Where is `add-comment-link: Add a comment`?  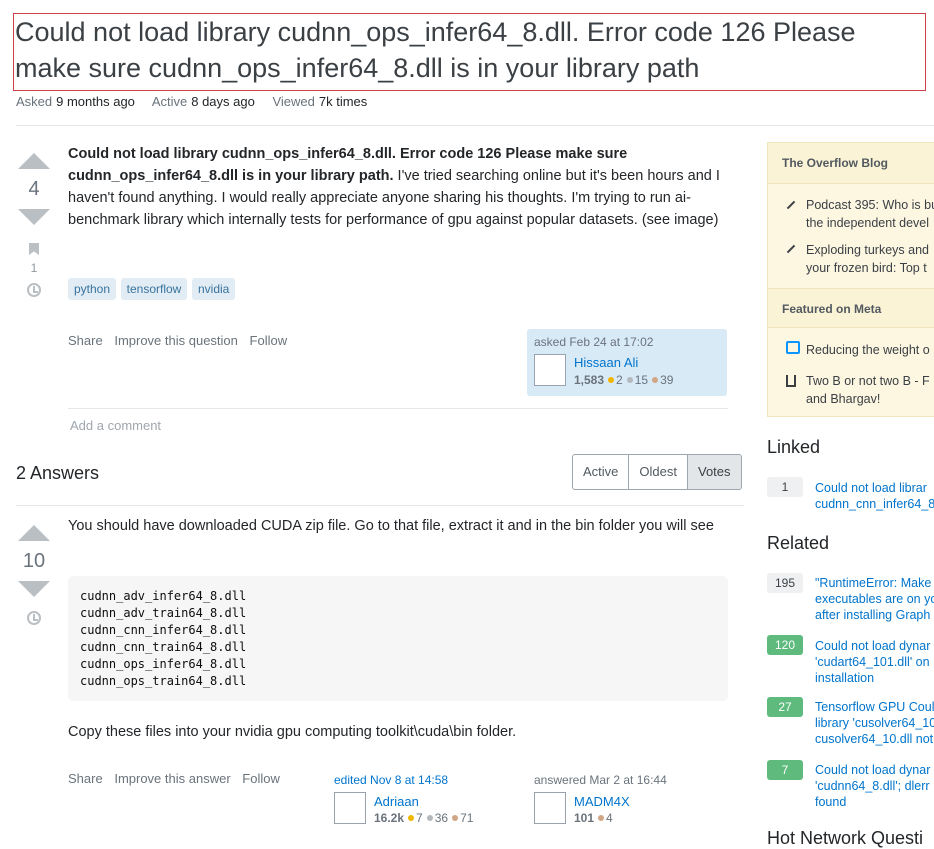 add-comment-link: Add a comment is located at coordinates (115, 425).